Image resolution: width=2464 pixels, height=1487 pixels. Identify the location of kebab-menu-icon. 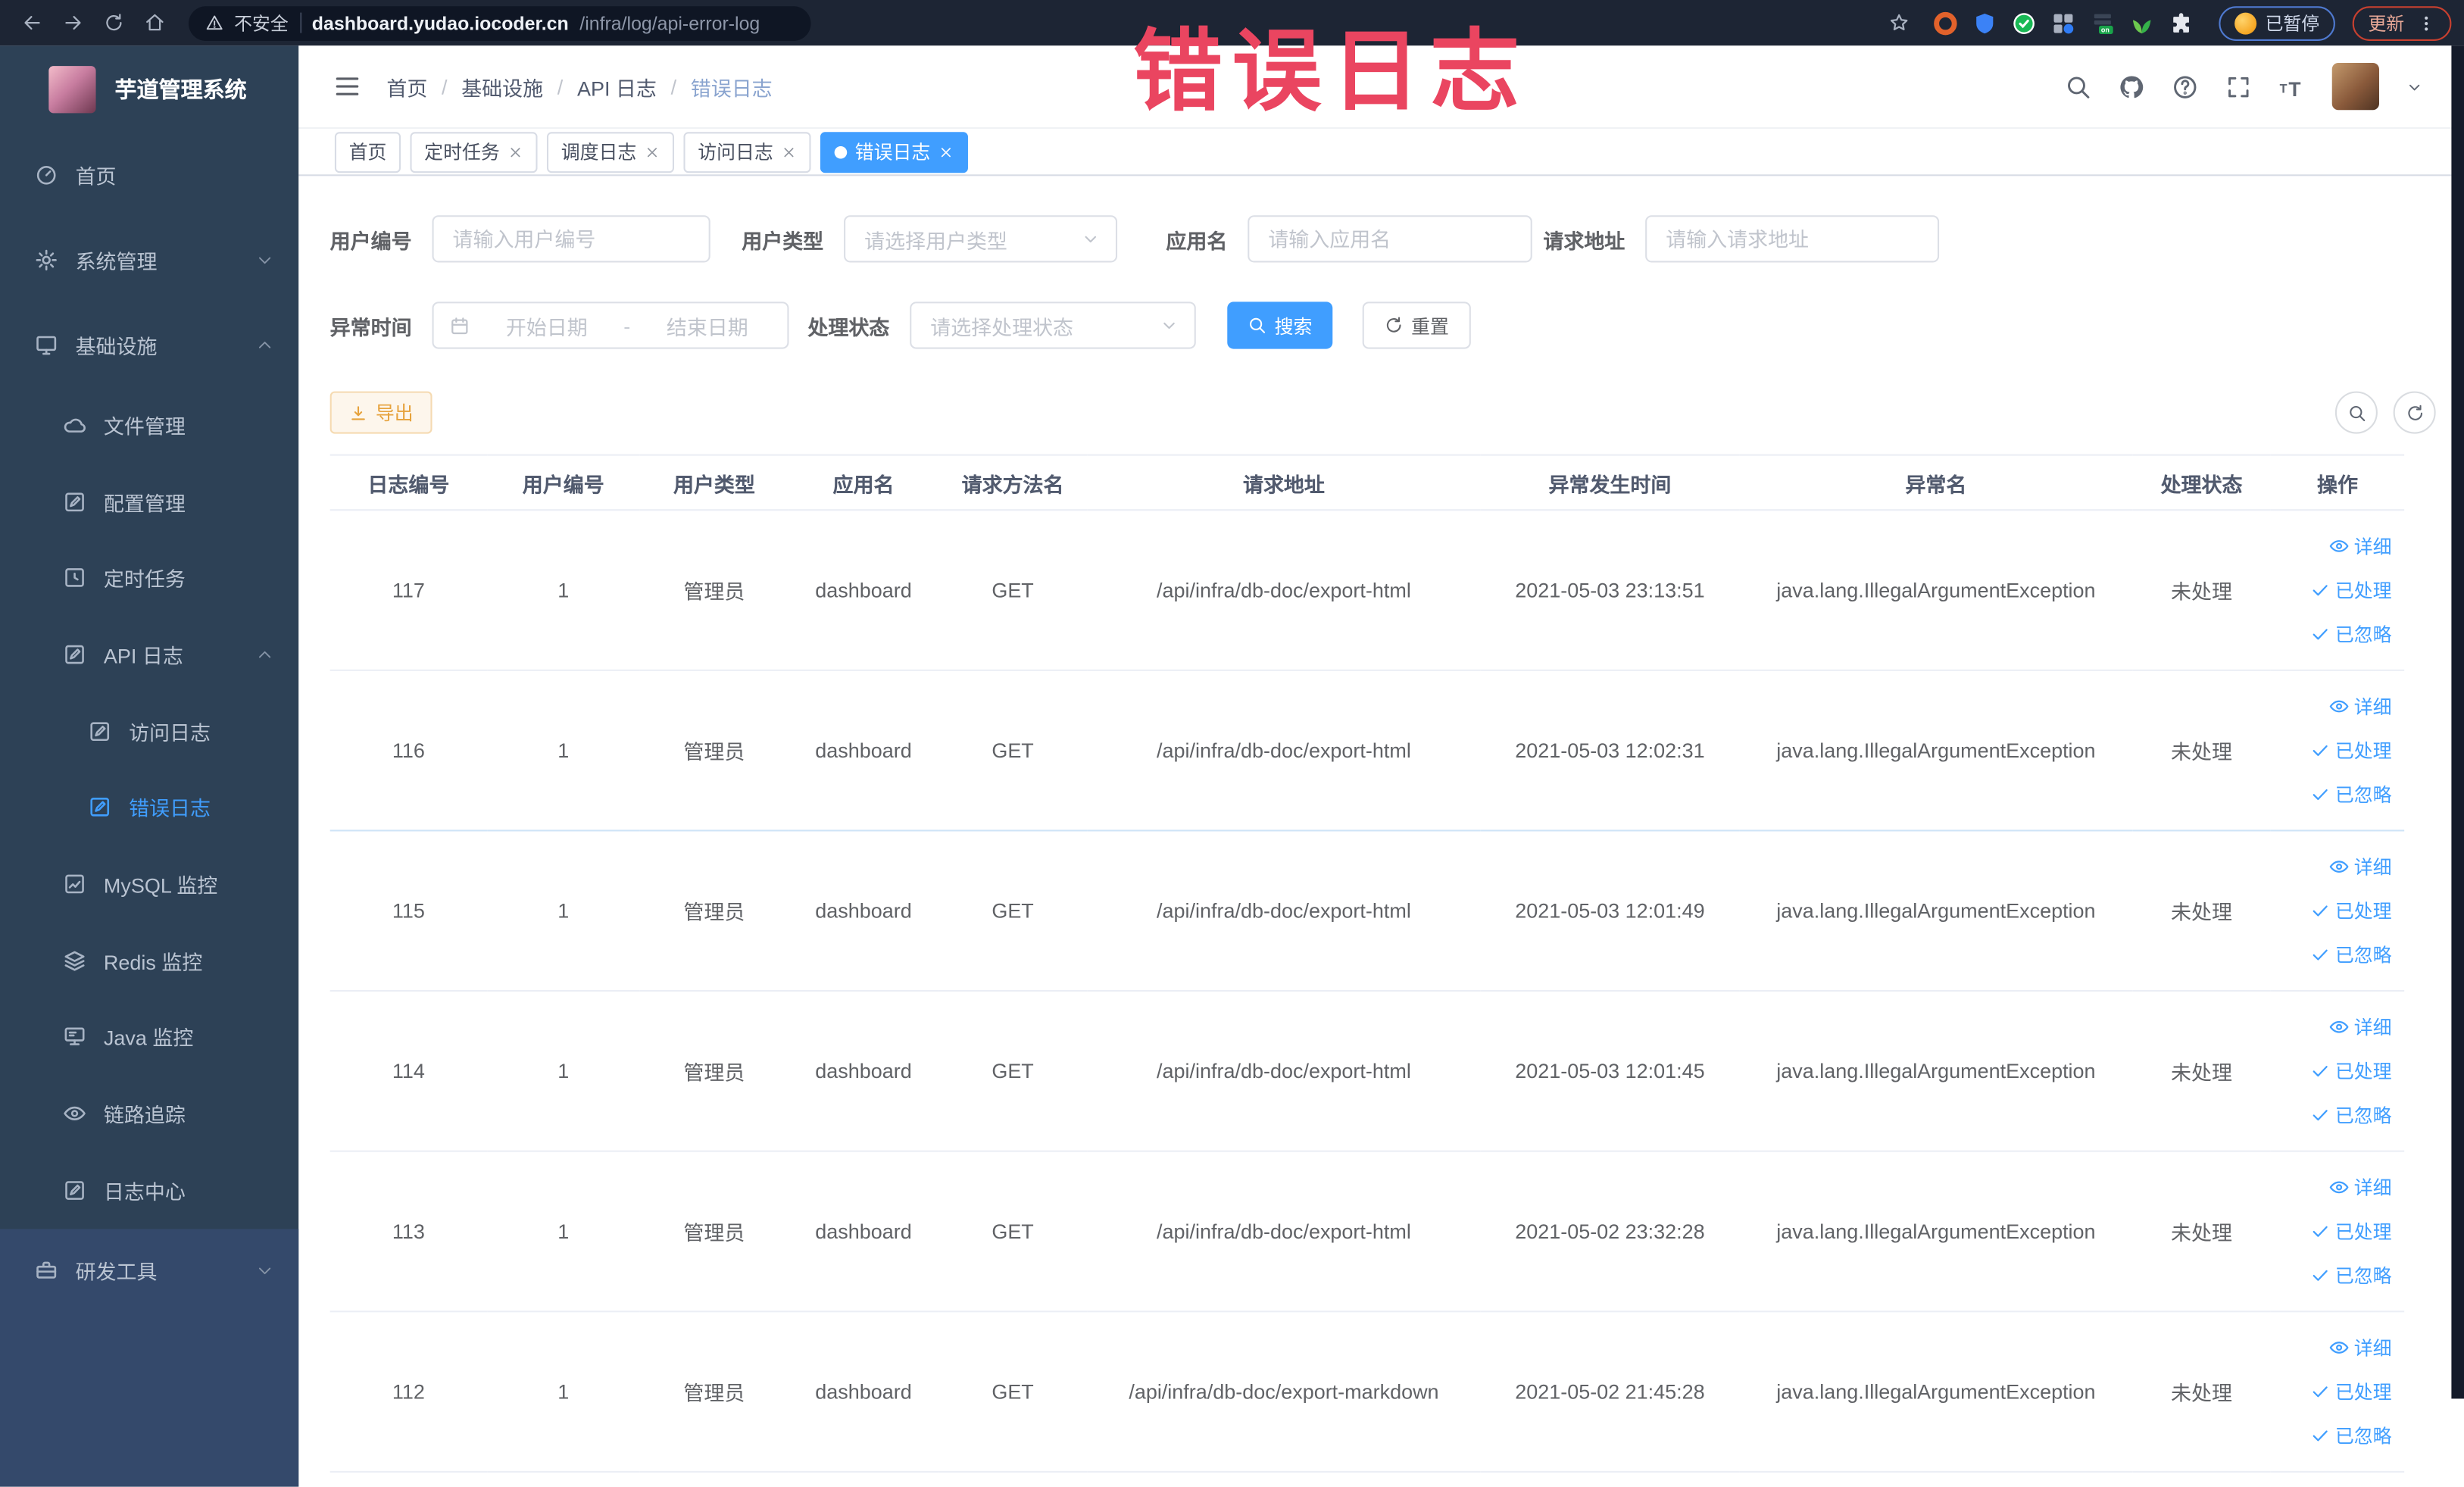
(2426, 23).